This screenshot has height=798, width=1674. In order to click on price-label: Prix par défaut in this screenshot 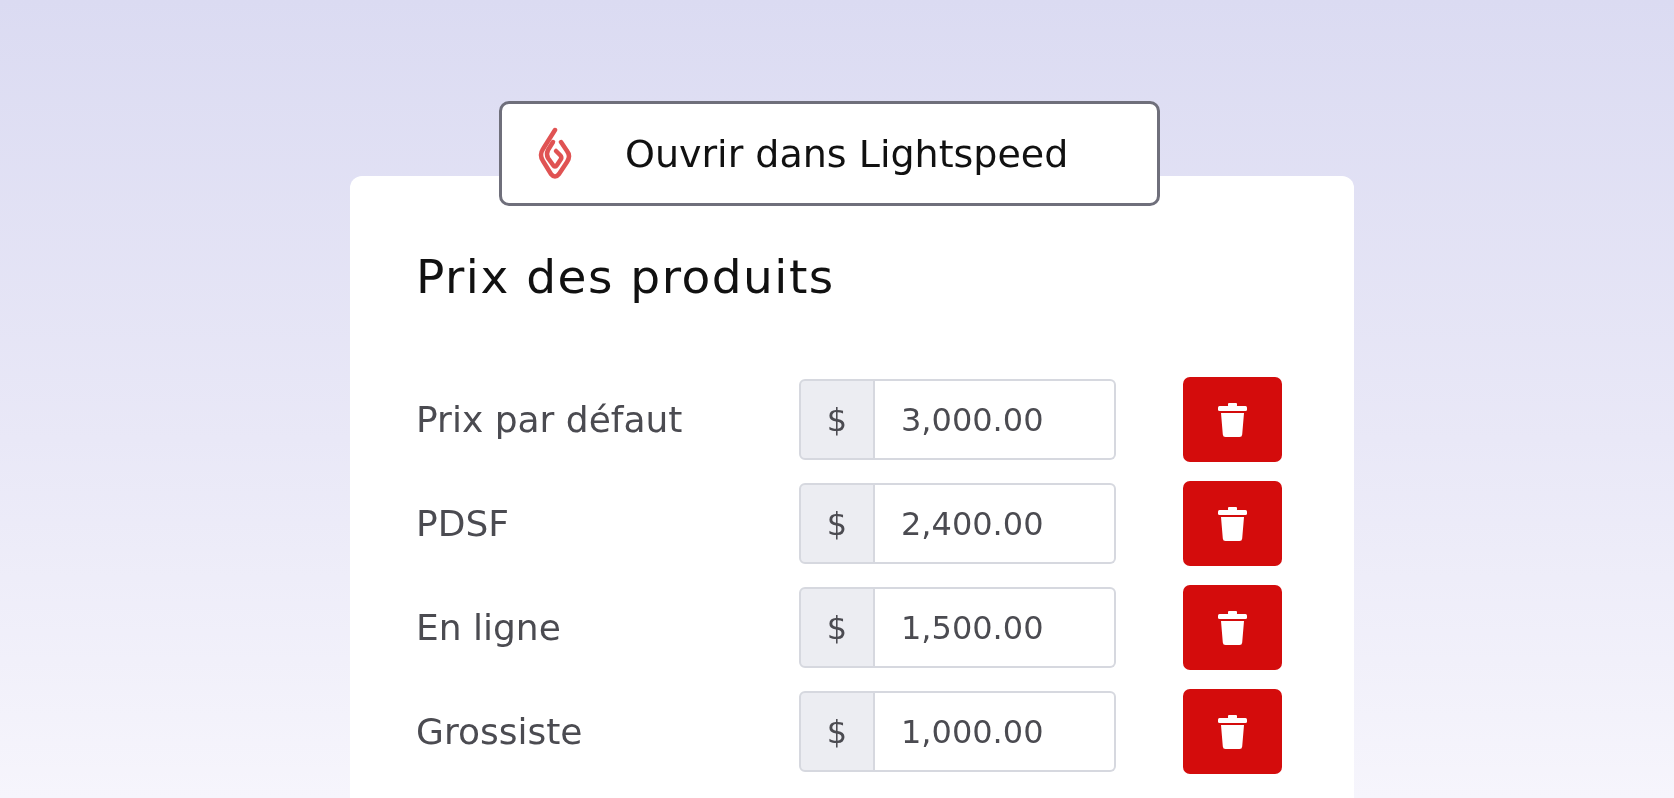, I will do `click(550, 419)`.